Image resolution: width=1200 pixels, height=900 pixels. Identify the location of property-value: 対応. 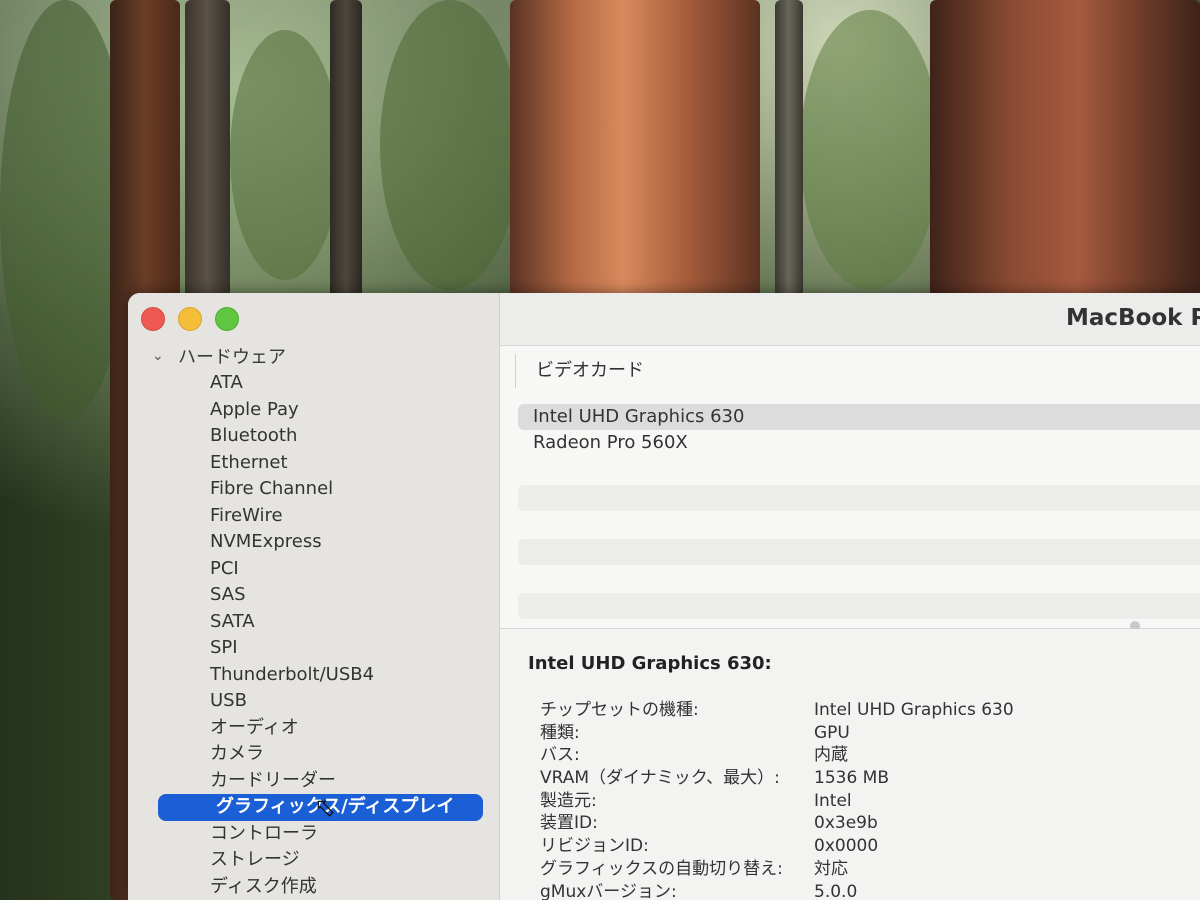
(831, 868).